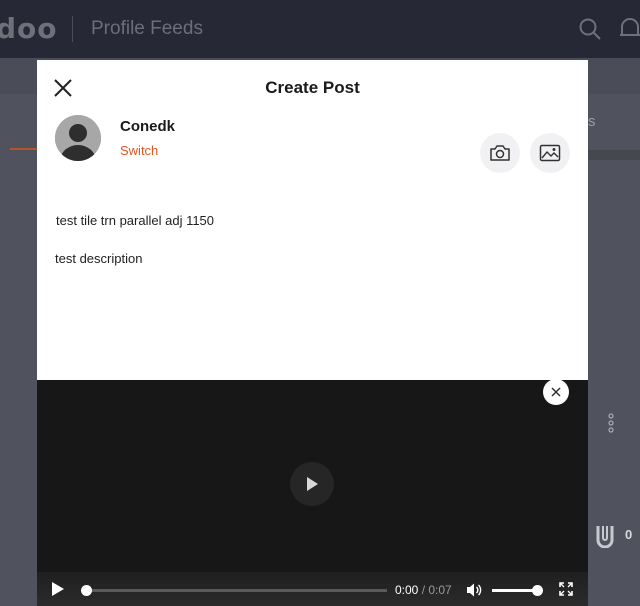  Describe the element at coordinates (592, 121) in the screenshot. I see `background-right-label: s` at that location.